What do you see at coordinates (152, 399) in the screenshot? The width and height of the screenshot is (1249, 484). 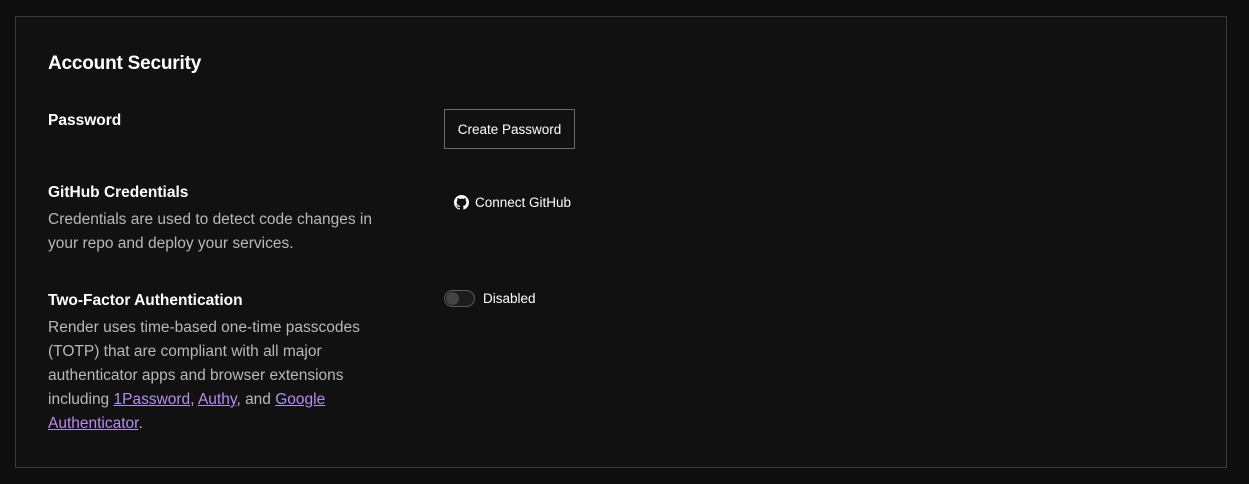 I see `link-1password: 1Password` at bounding box center [152, 399].